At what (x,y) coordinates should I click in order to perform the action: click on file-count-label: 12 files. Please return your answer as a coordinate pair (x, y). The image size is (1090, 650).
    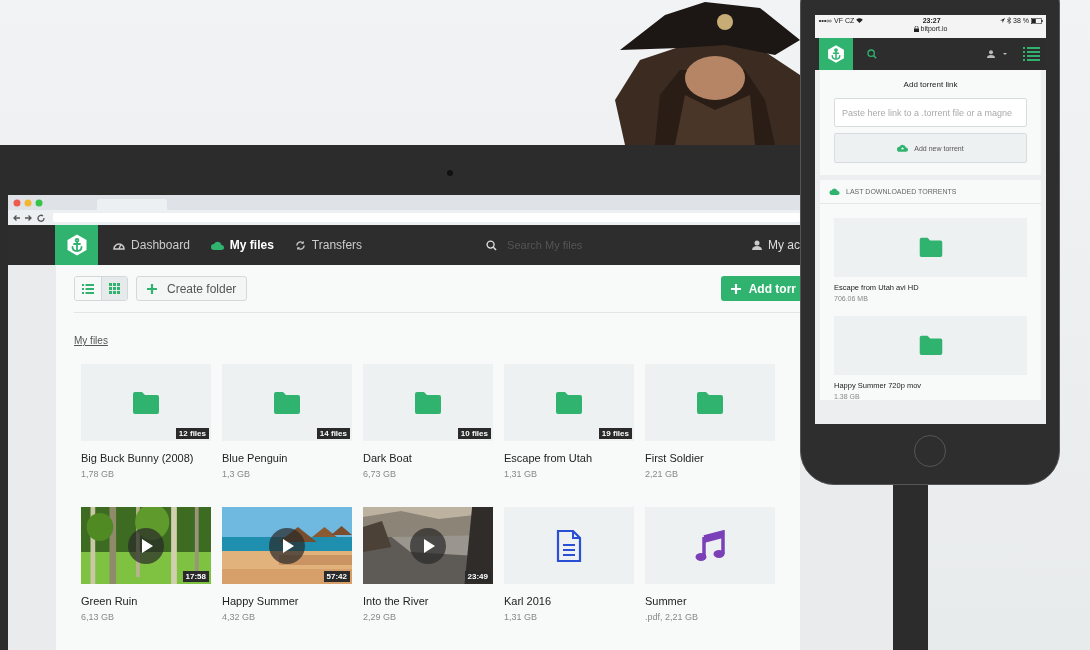
    Looking at the image, I should click on (192, 433).